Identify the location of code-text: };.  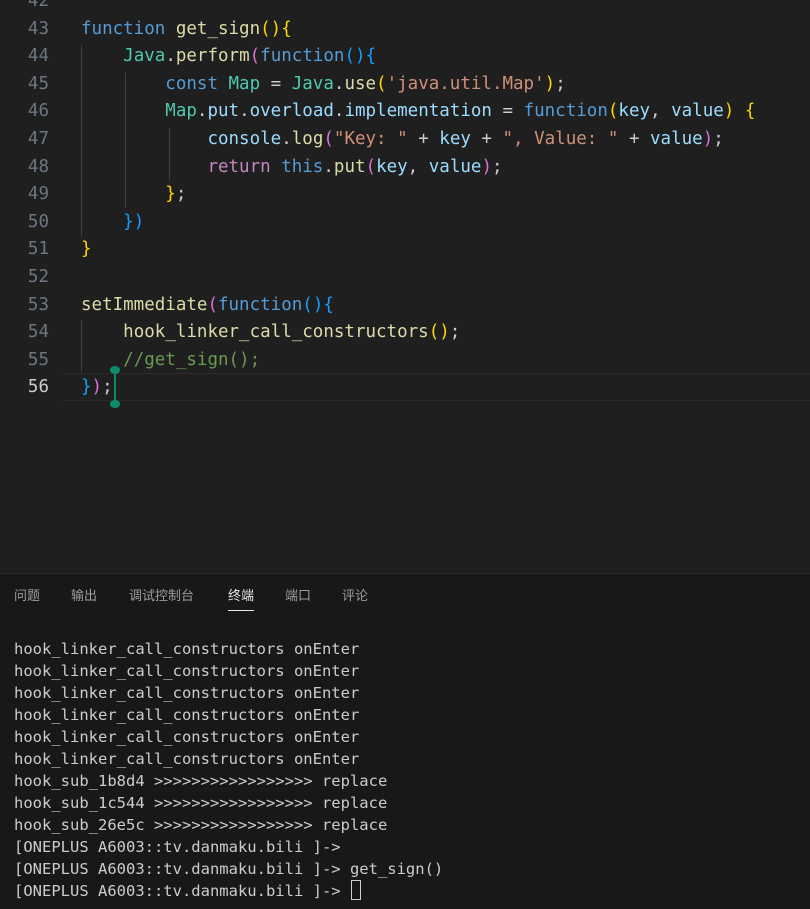
(176, 194).